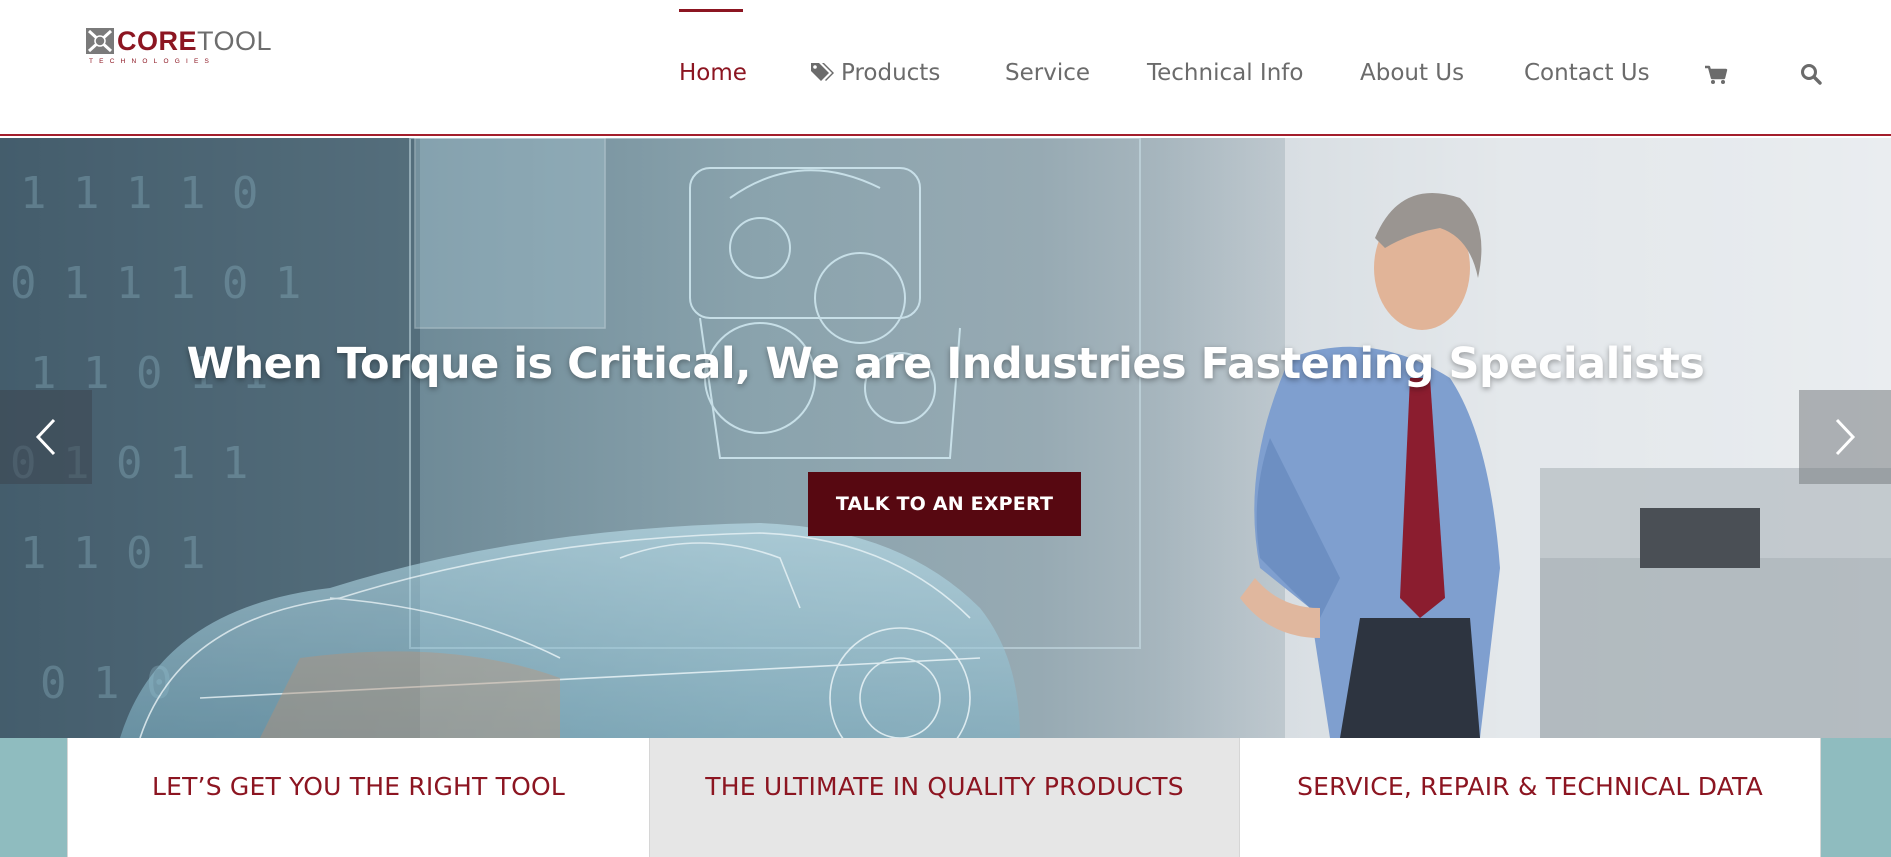 The width and height of the screenshot is (1891, 857). What do you see at coordinates (358, 786) in the screenshot?
I see `feature-right-tool-label: LET’S GET YOU THE RIGHT TOOL` at bounding box center [358, 786].